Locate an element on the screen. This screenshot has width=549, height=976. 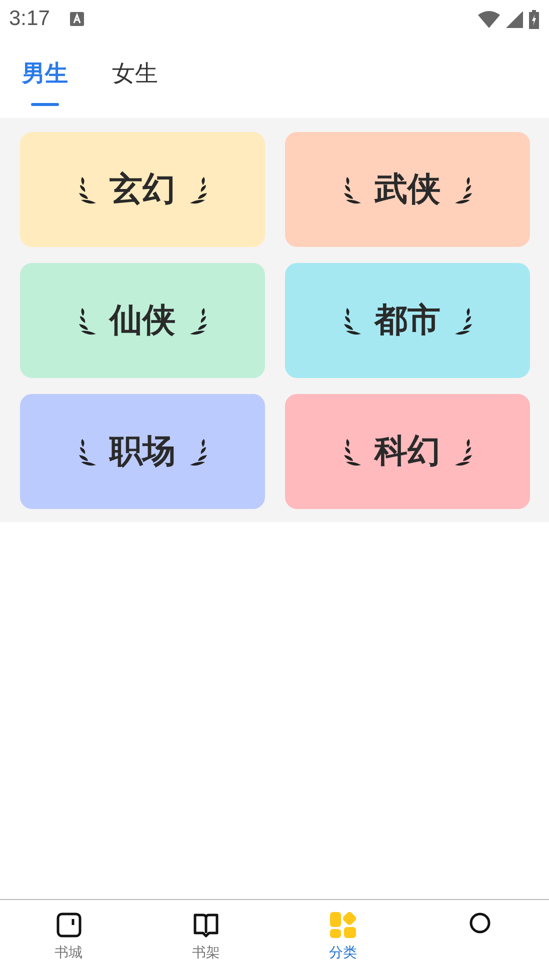
category-card: 科幻 is located at coordinates (407, 451).